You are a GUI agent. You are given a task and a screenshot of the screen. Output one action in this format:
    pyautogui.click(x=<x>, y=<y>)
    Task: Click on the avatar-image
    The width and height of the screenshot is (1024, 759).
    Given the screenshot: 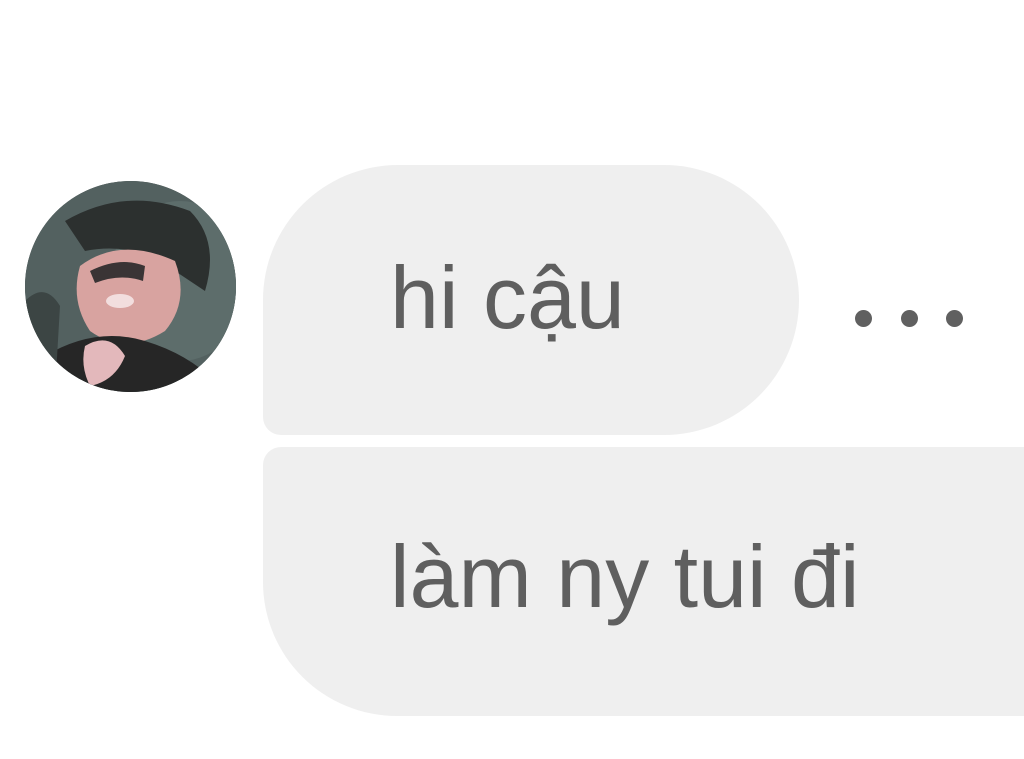 What is the action you would take?
    pyautogui.click(x=130, y=286)
    